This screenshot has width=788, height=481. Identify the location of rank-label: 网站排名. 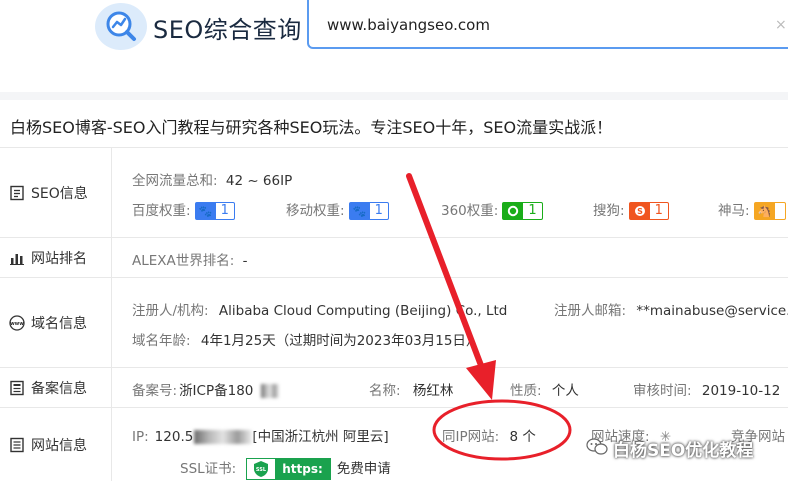
(59, 258).